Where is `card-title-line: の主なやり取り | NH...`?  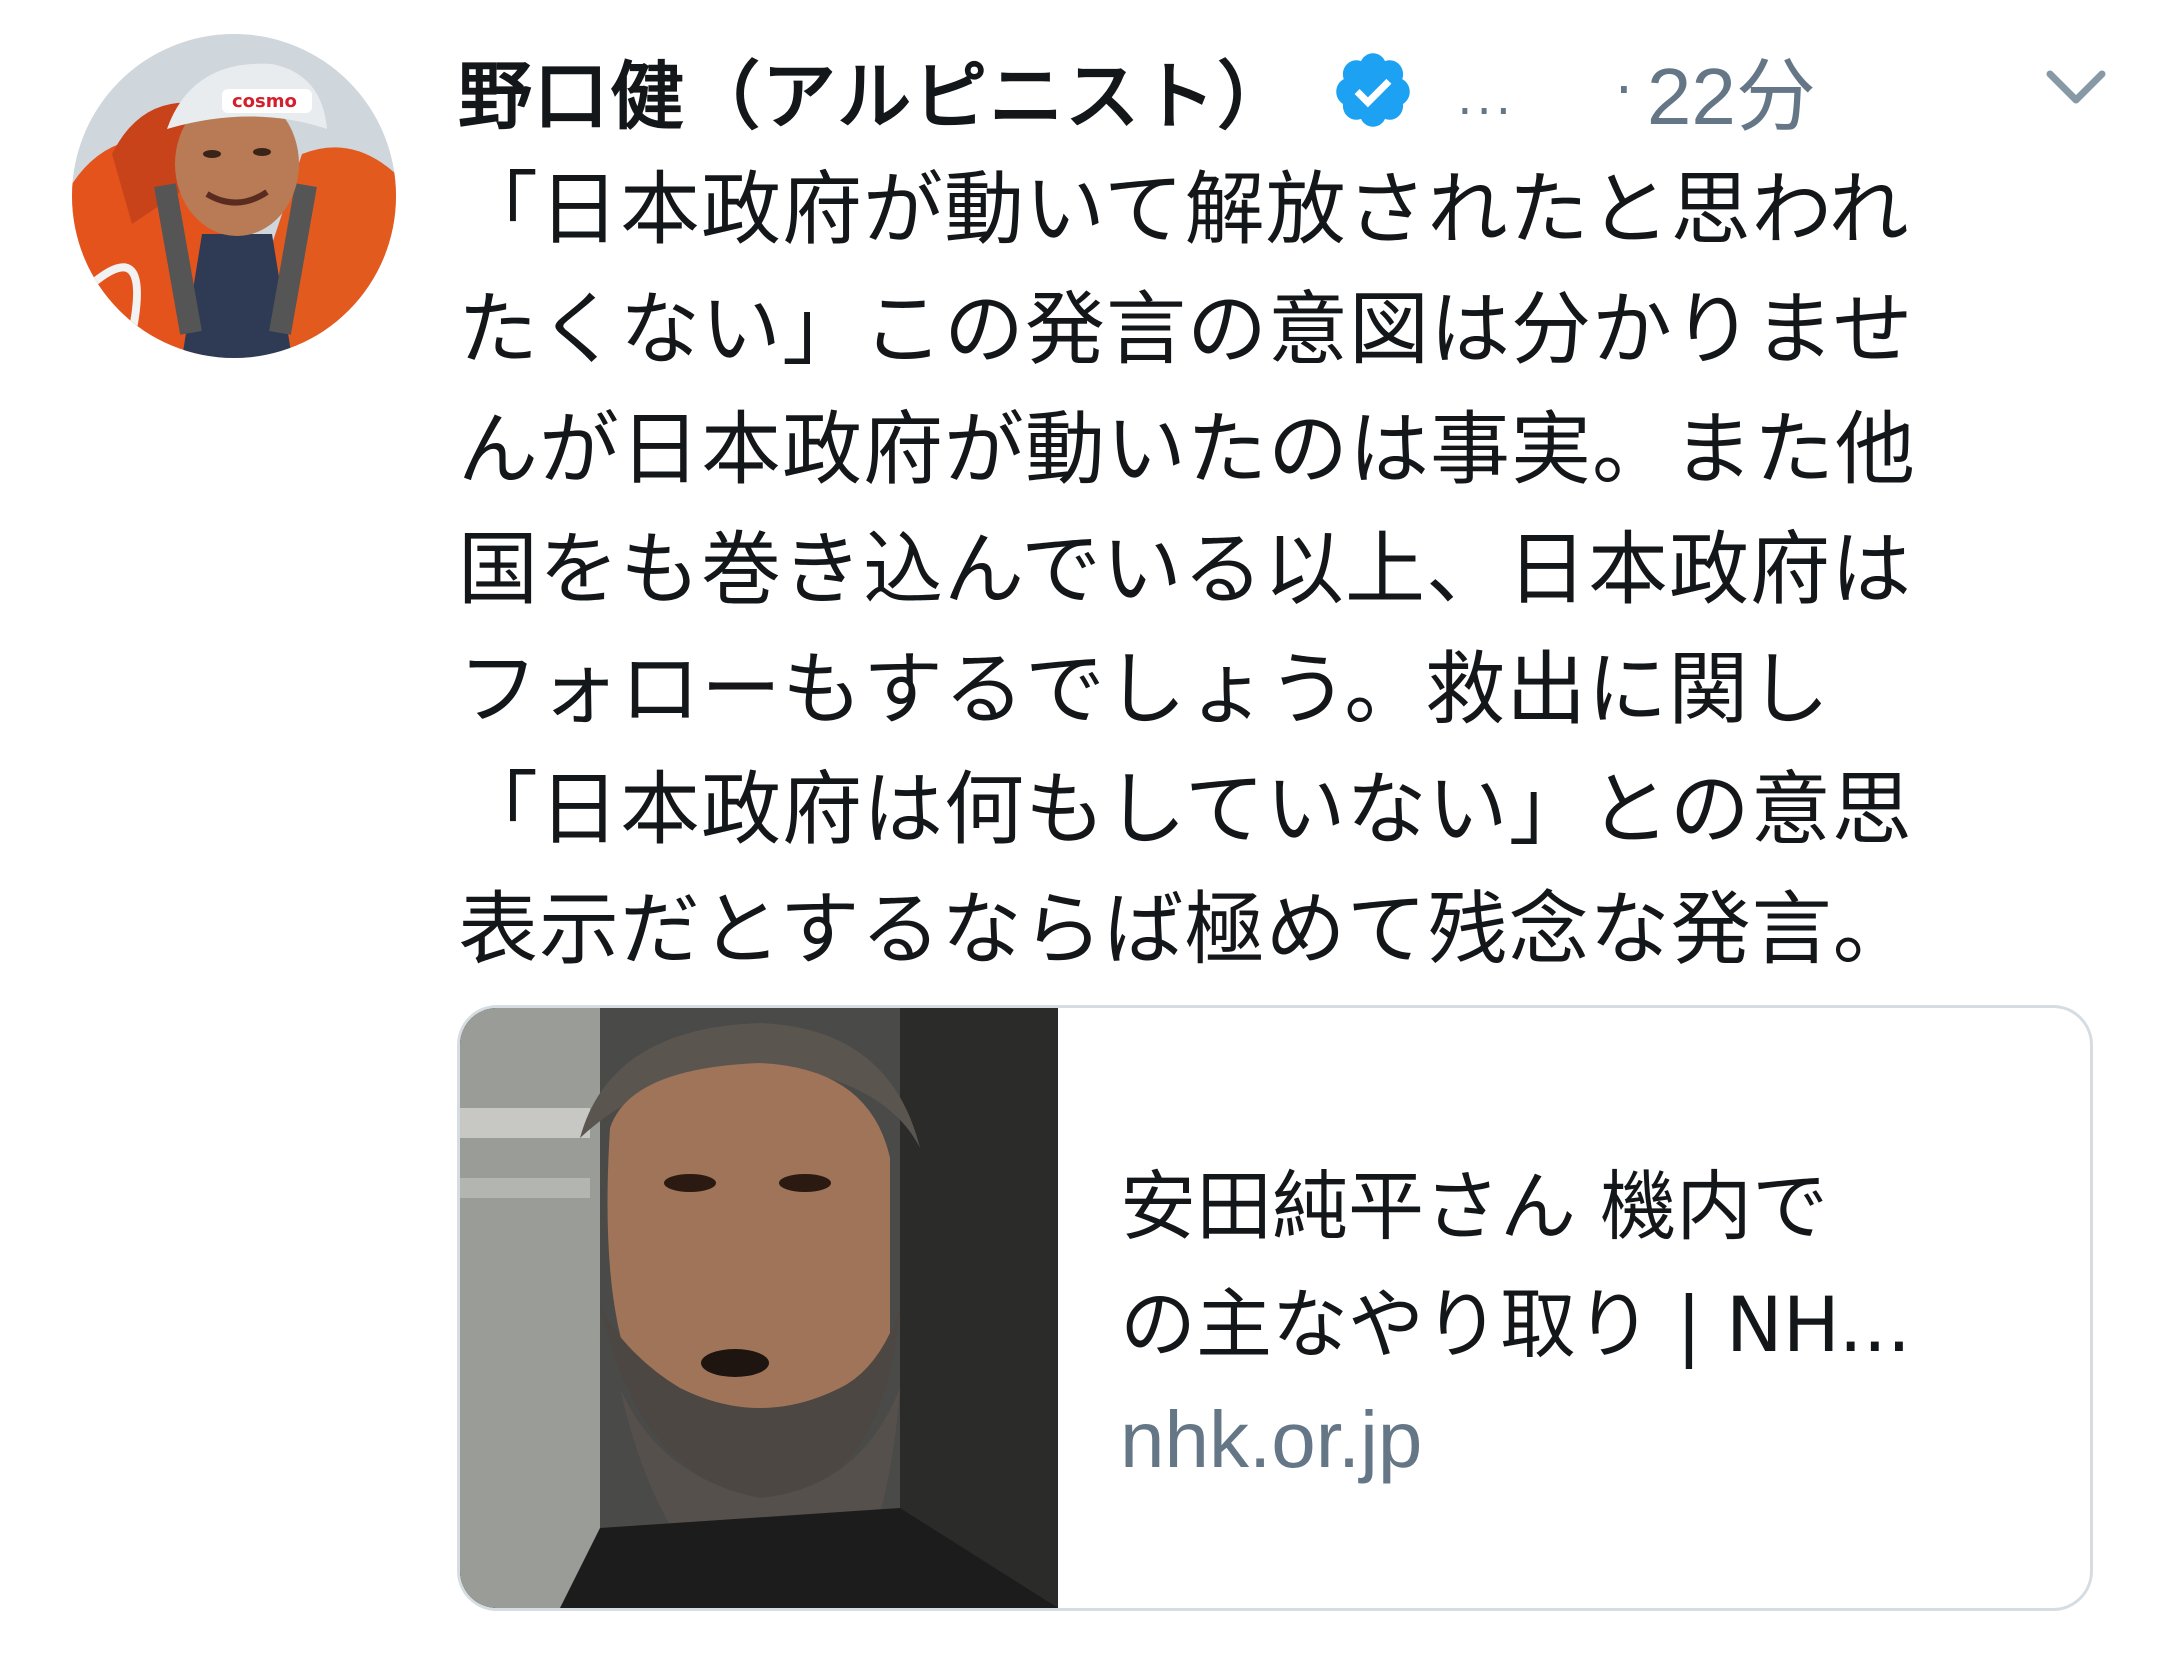
card-title-line: の主なやり取り | NH... is located at coordinates (1516, 1324).